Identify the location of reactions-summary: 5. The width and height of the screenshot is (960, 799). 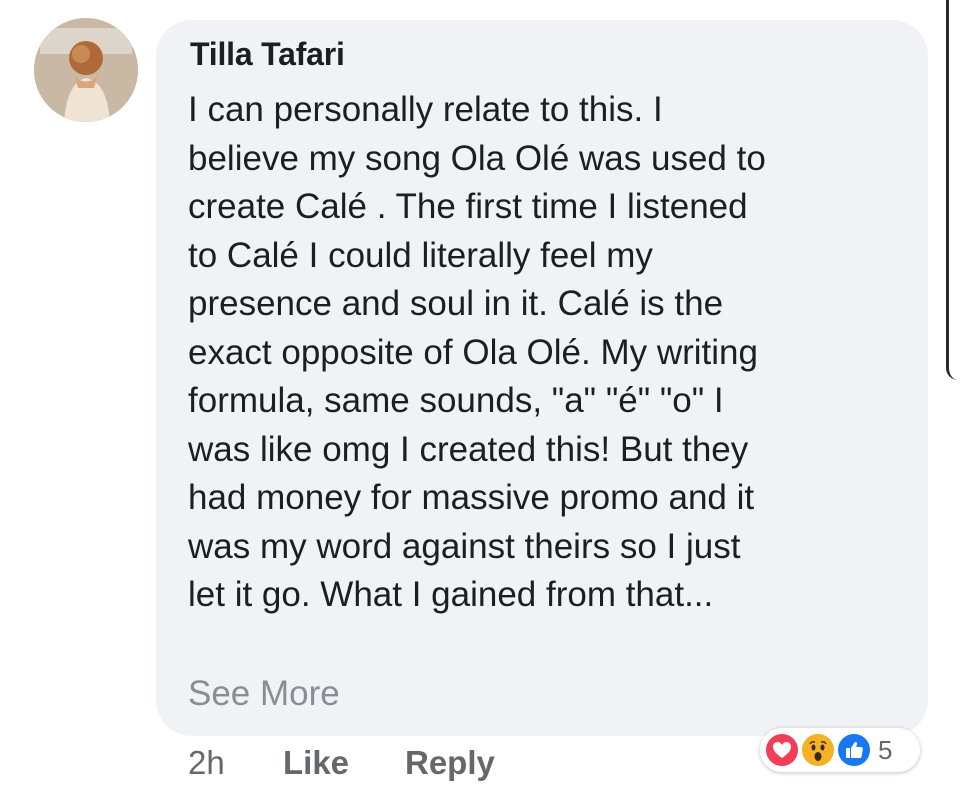
(840, 750).